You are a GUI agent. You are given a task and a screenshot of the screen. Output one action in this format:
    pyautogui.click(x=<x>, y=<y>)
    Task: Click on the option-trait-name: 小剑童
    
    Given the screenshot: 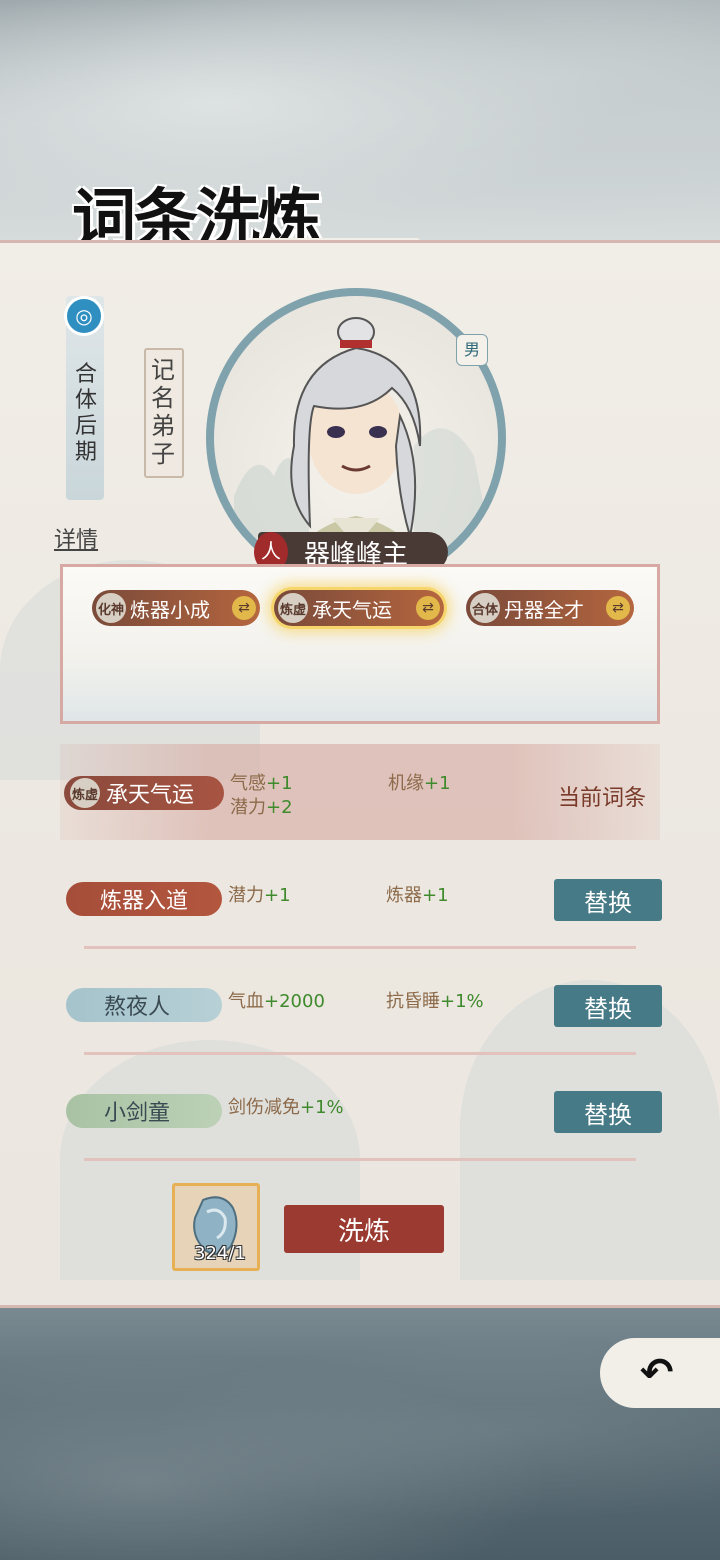 What is the action you would take?
    pyautogui.click(x=137, y=1113)
    